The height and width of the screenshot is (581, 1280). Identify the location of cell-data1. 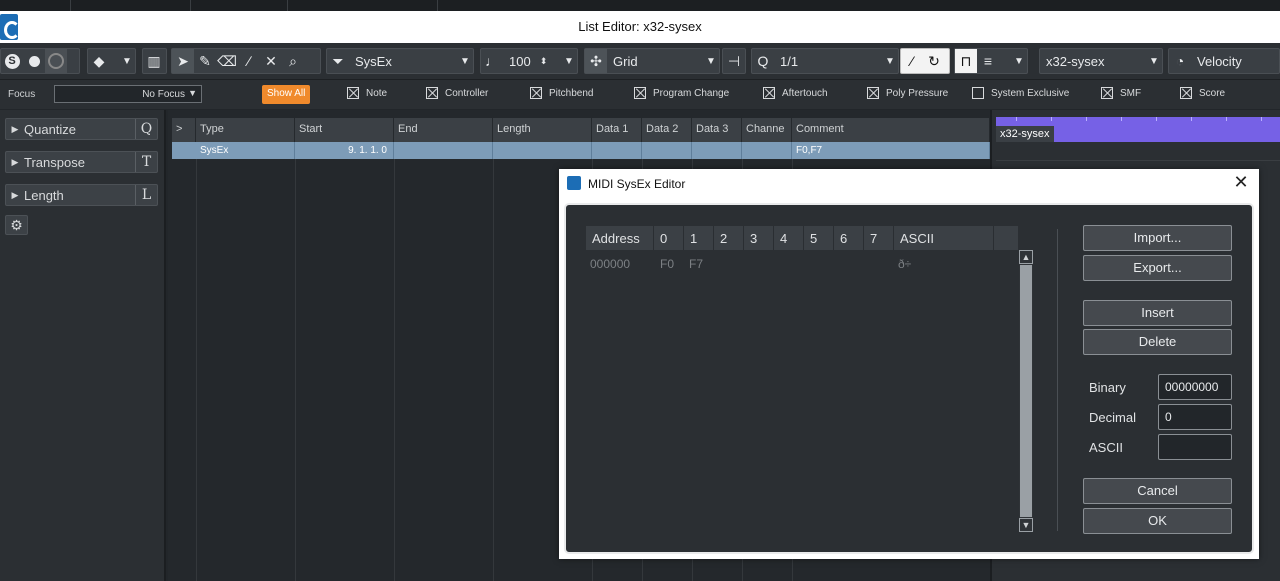
(617, 150).